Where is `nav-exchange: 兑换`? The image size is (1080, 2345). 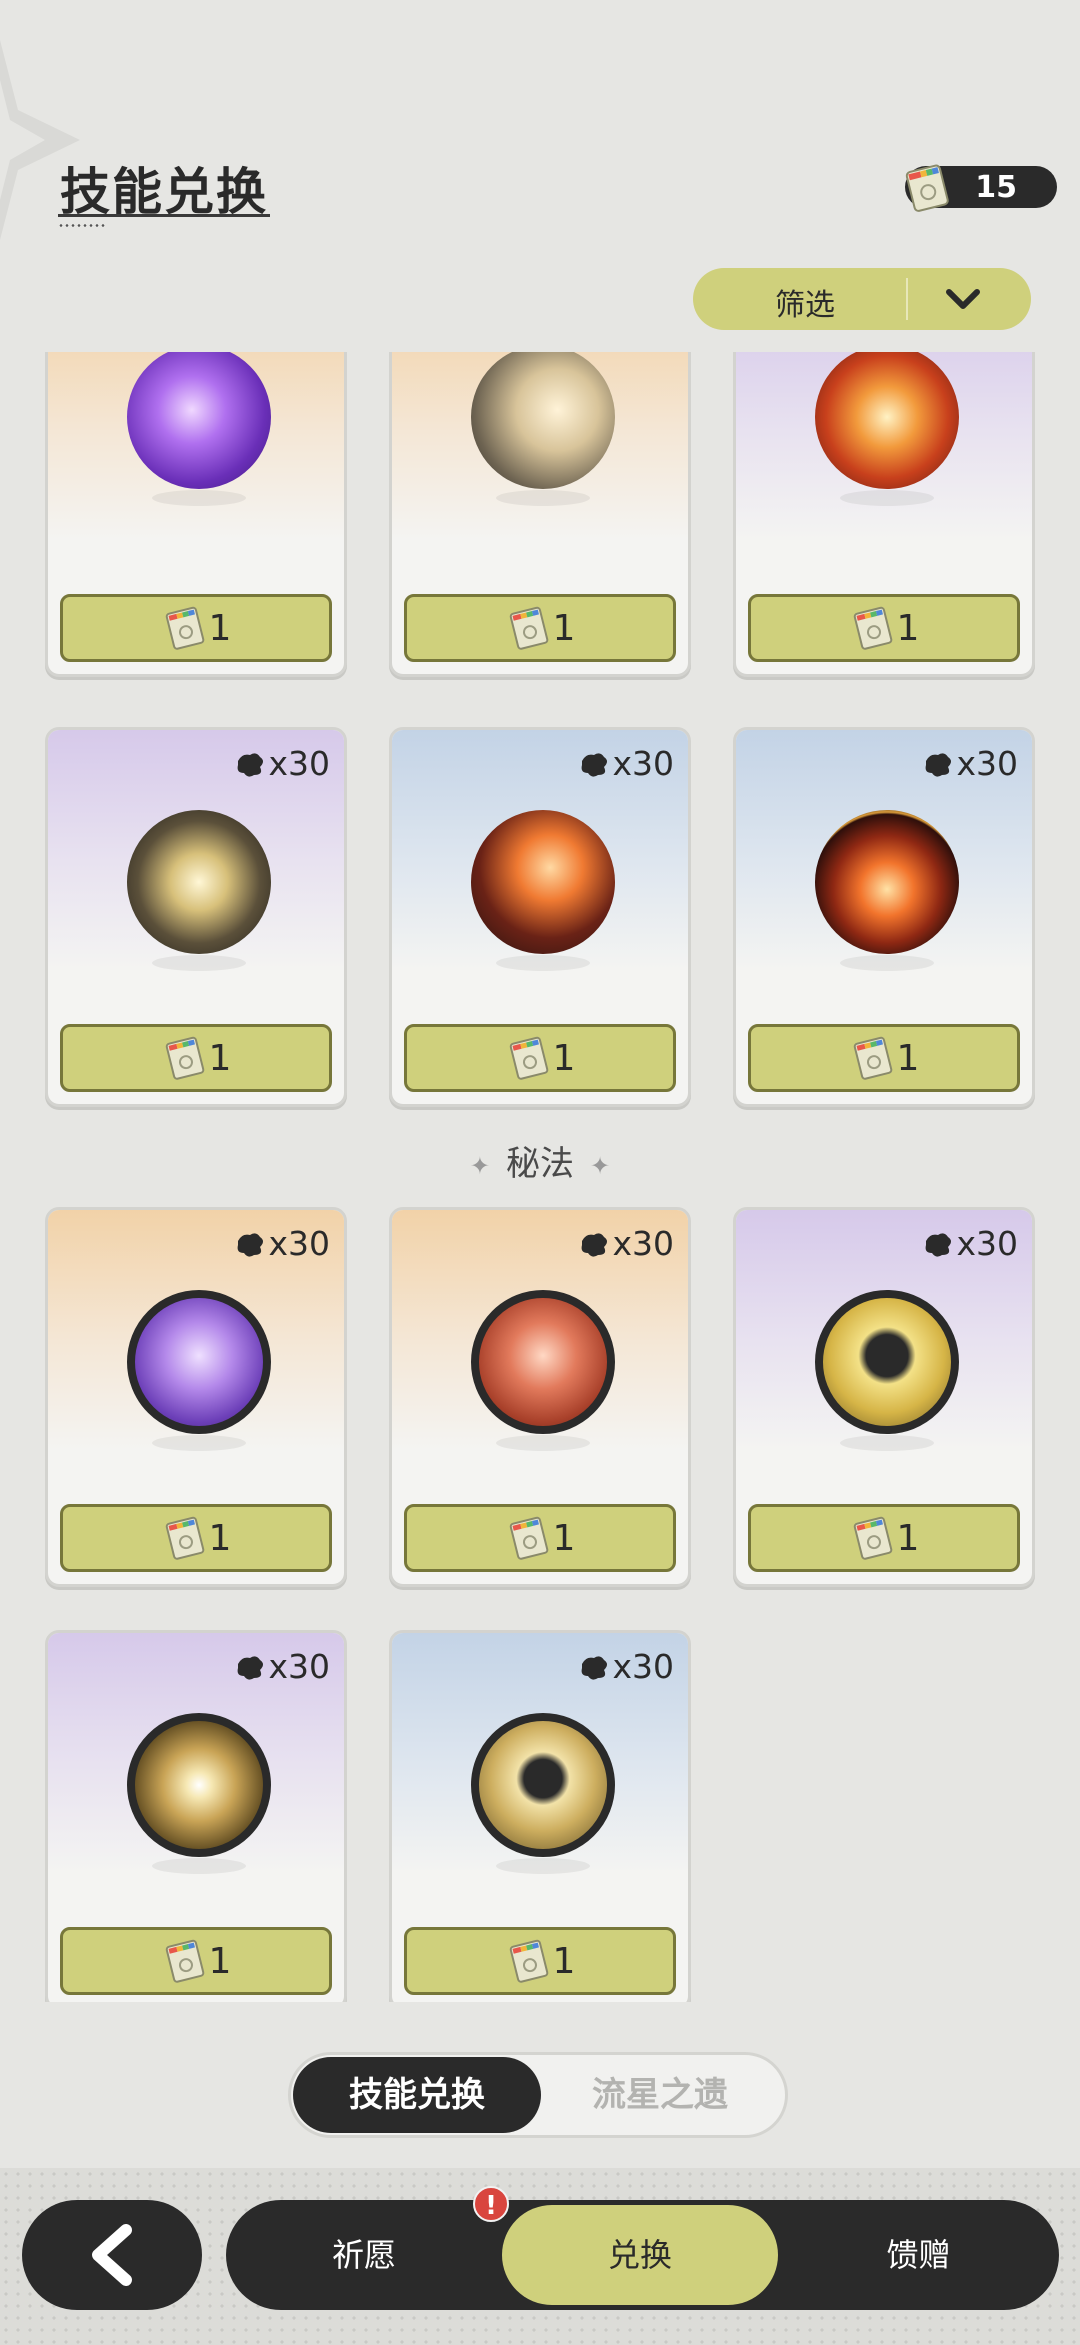
nav-exchange: 兑换 is located at coordinates (640, 2255).